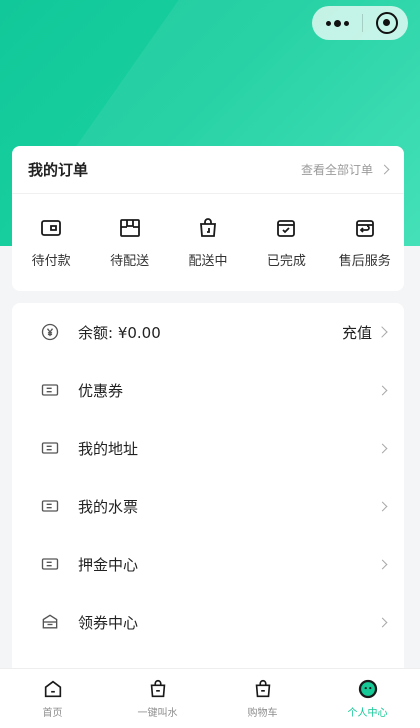  What do you see at coordinates (208, 390) in the screenshot?
I see `menu-row-coupons: 优惠券` at bounding box center [208, 390].